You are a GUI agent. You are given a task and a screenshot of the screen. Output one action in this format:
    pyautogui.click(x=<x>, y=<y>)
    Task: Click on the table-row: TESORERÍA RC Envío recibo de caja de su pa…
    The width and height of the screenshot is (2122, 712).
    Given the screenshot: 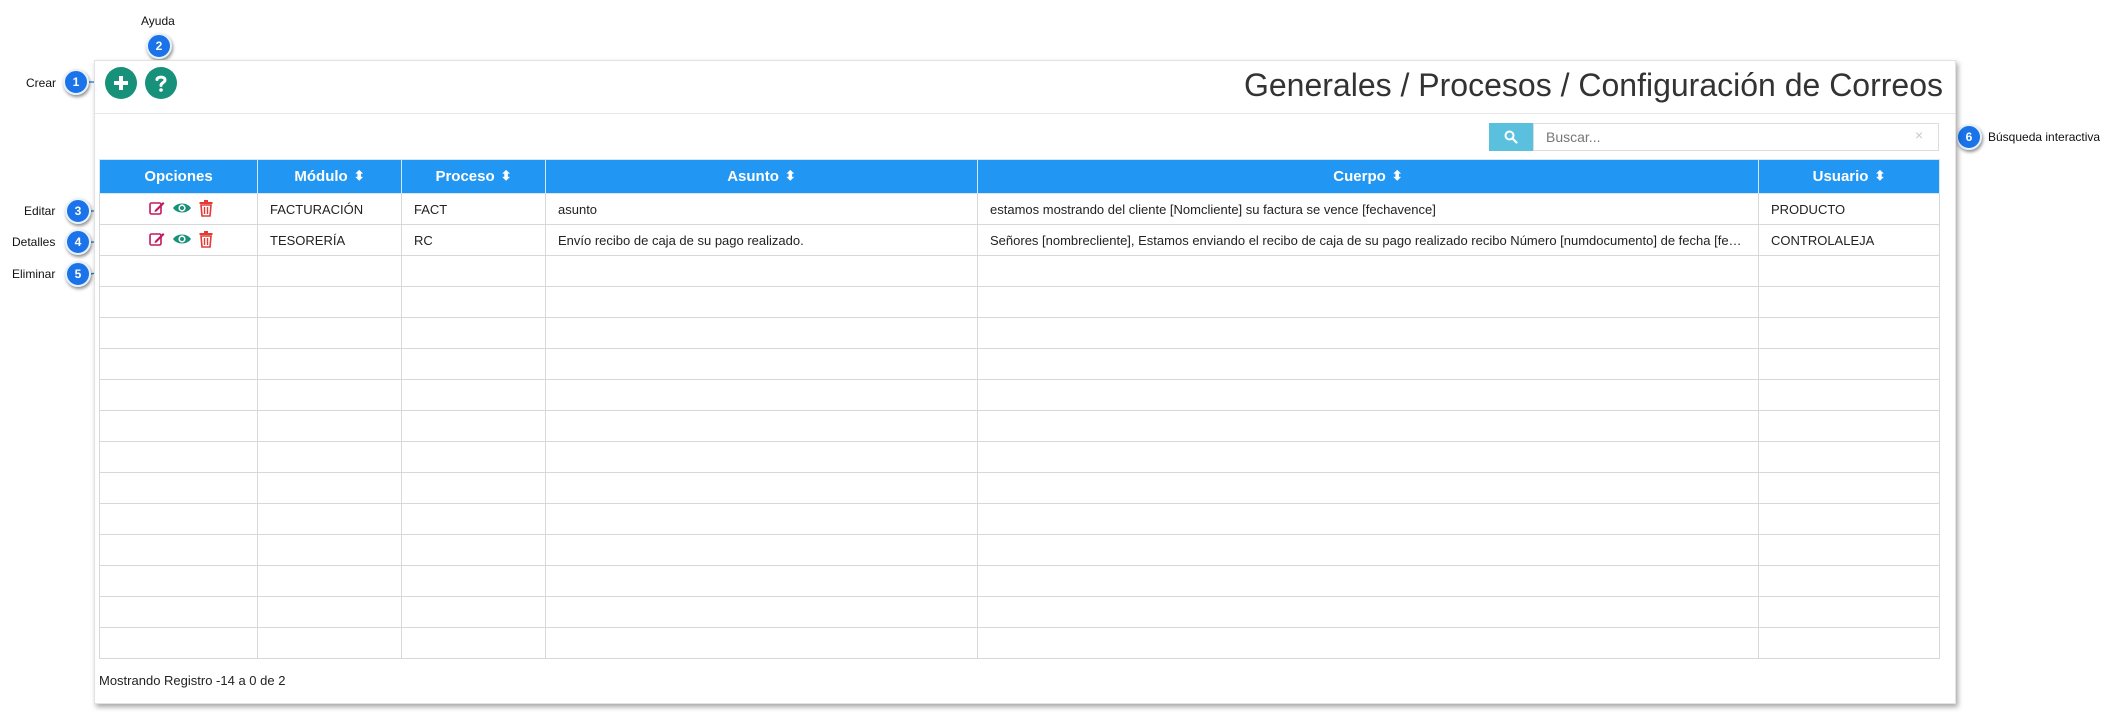 What is the action you would take?
    pyautogui.click(x=1019, y=240)
    